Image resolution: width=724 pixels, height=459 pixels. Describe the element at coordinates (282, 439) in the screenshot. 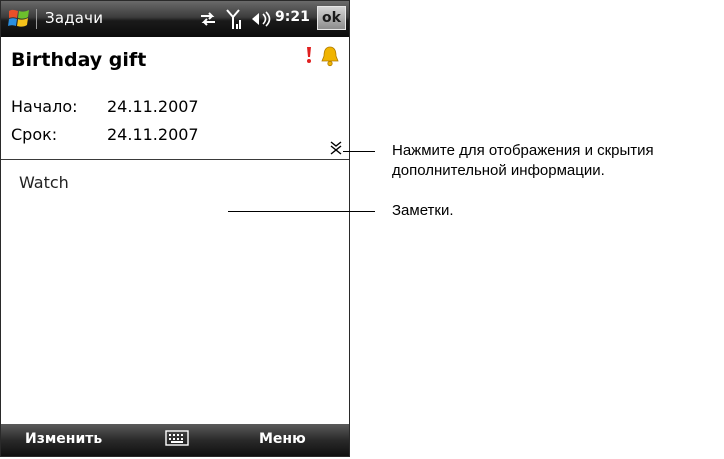

I see `menu-softkey: Меню` at that location.